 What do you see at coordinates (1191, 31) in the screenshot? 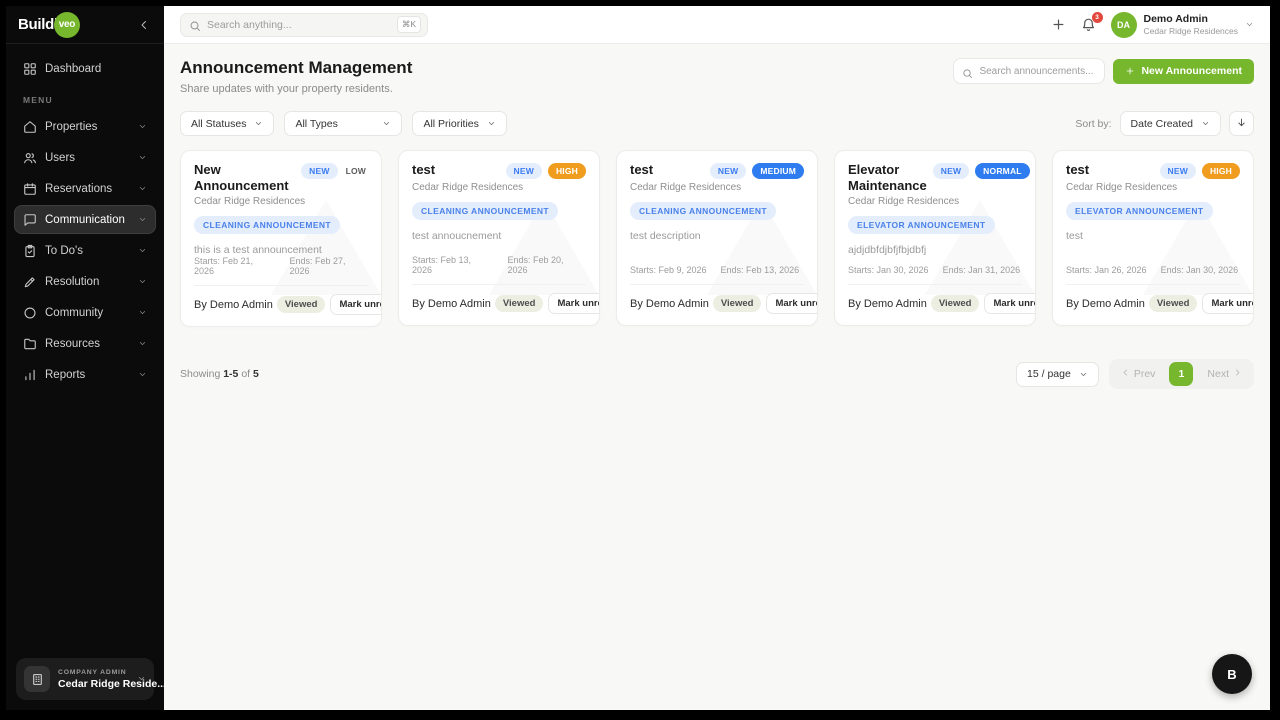
I see `user-company: Cedar Ridge Residences` at bounding box center [1191, 31].